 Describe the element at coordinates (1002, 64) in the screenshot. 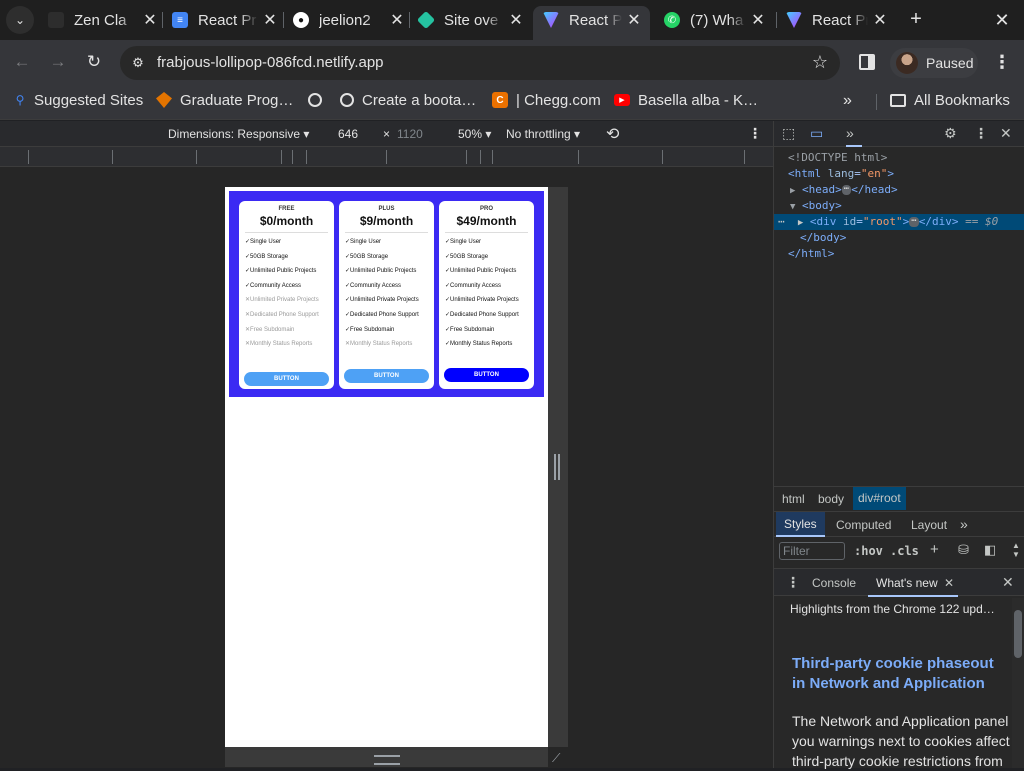

I see `browser-menu-icon: ⋮` at that location.